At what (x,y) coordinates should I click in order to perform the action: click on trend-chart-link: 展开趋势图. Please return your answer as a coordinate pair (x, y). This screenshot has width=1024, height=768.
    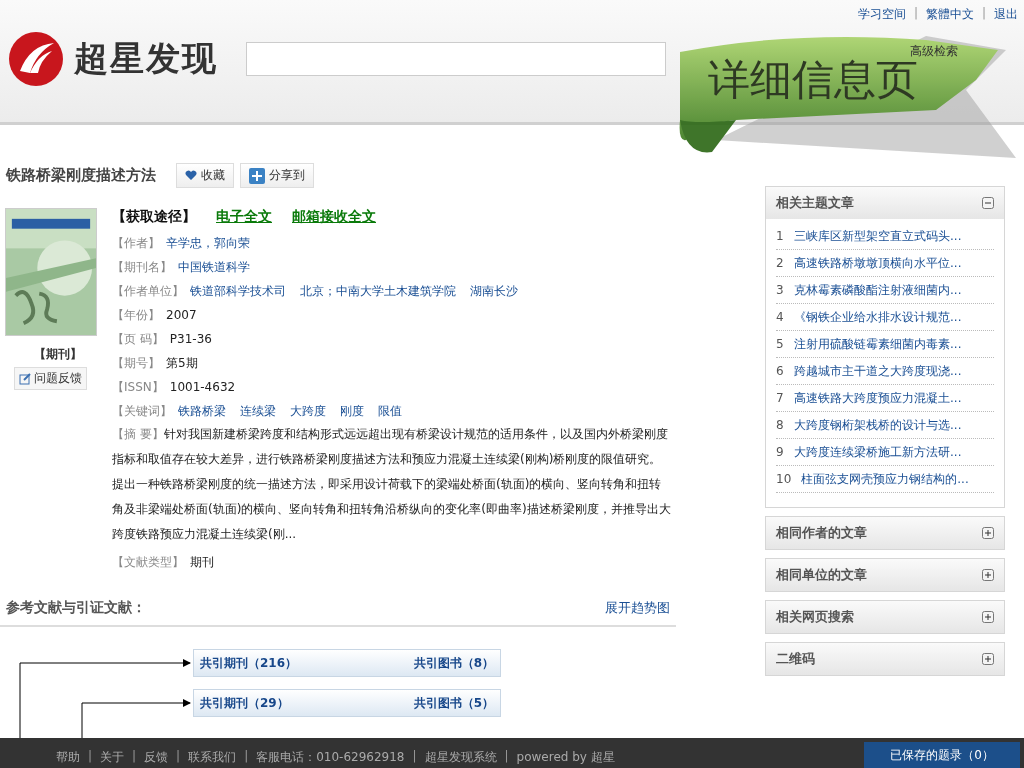
    Looking at the image, I should click on (637, 608).